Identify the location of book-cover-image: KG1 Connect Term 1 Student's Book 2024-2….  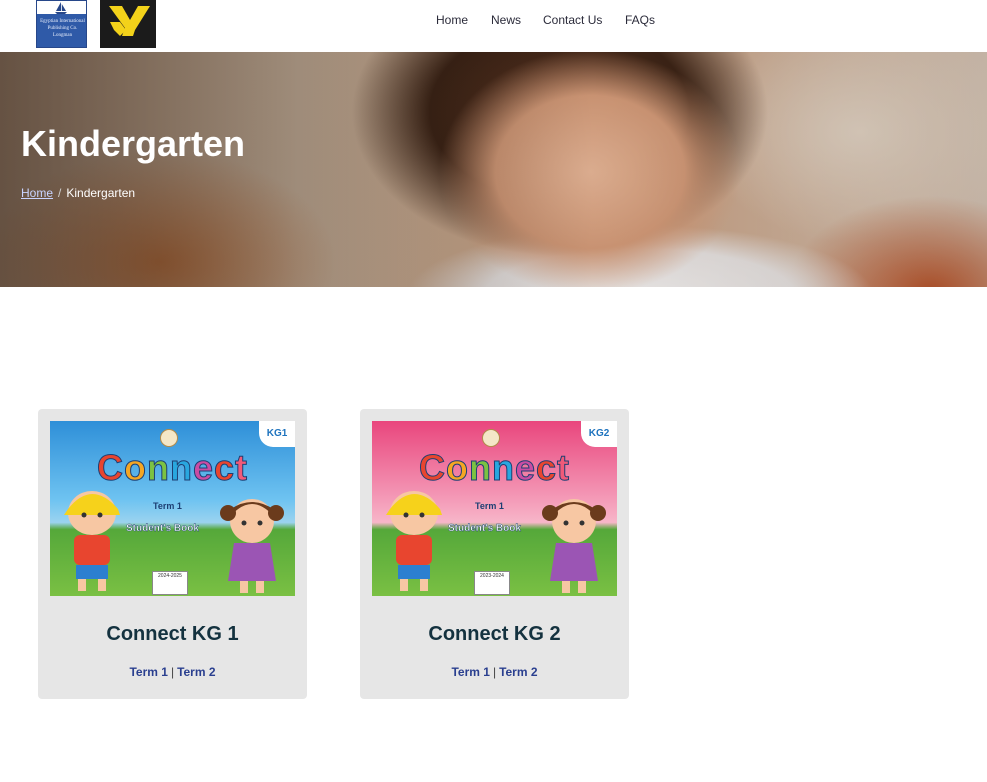
(172, 508).